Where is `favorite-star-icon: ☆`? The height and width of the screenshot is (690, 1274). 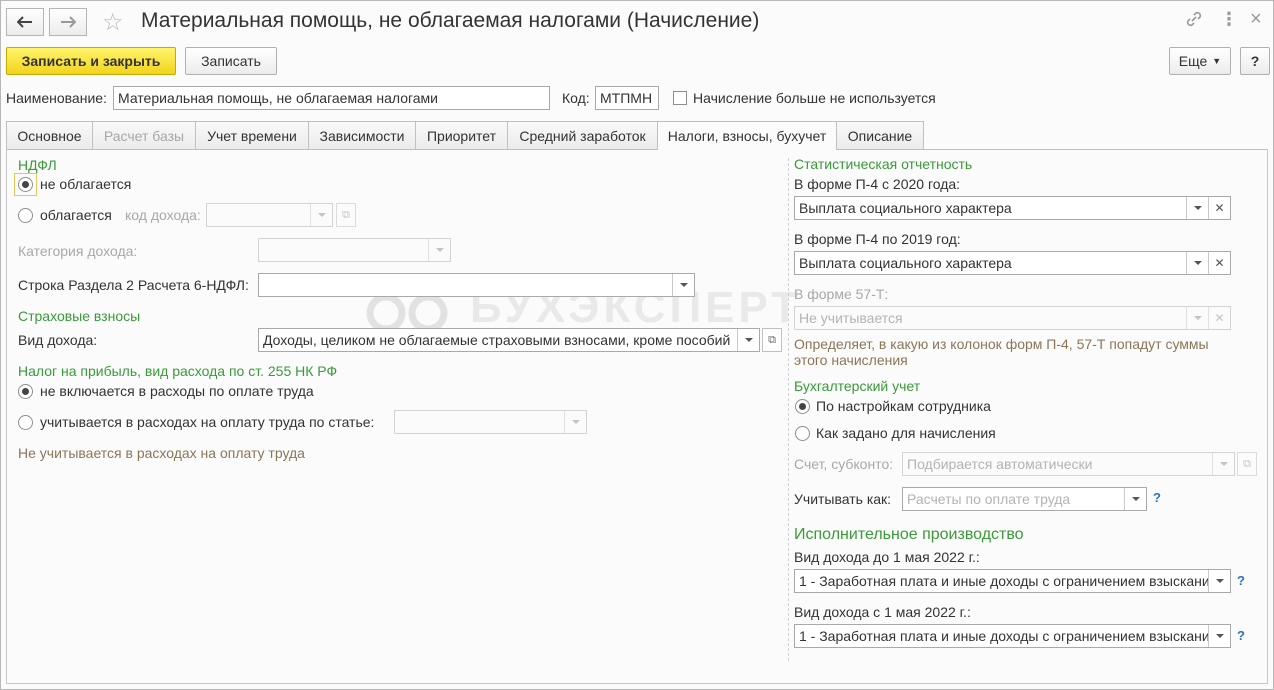 favorite-star-icon: ☆ is located at coordinates (113, 22).